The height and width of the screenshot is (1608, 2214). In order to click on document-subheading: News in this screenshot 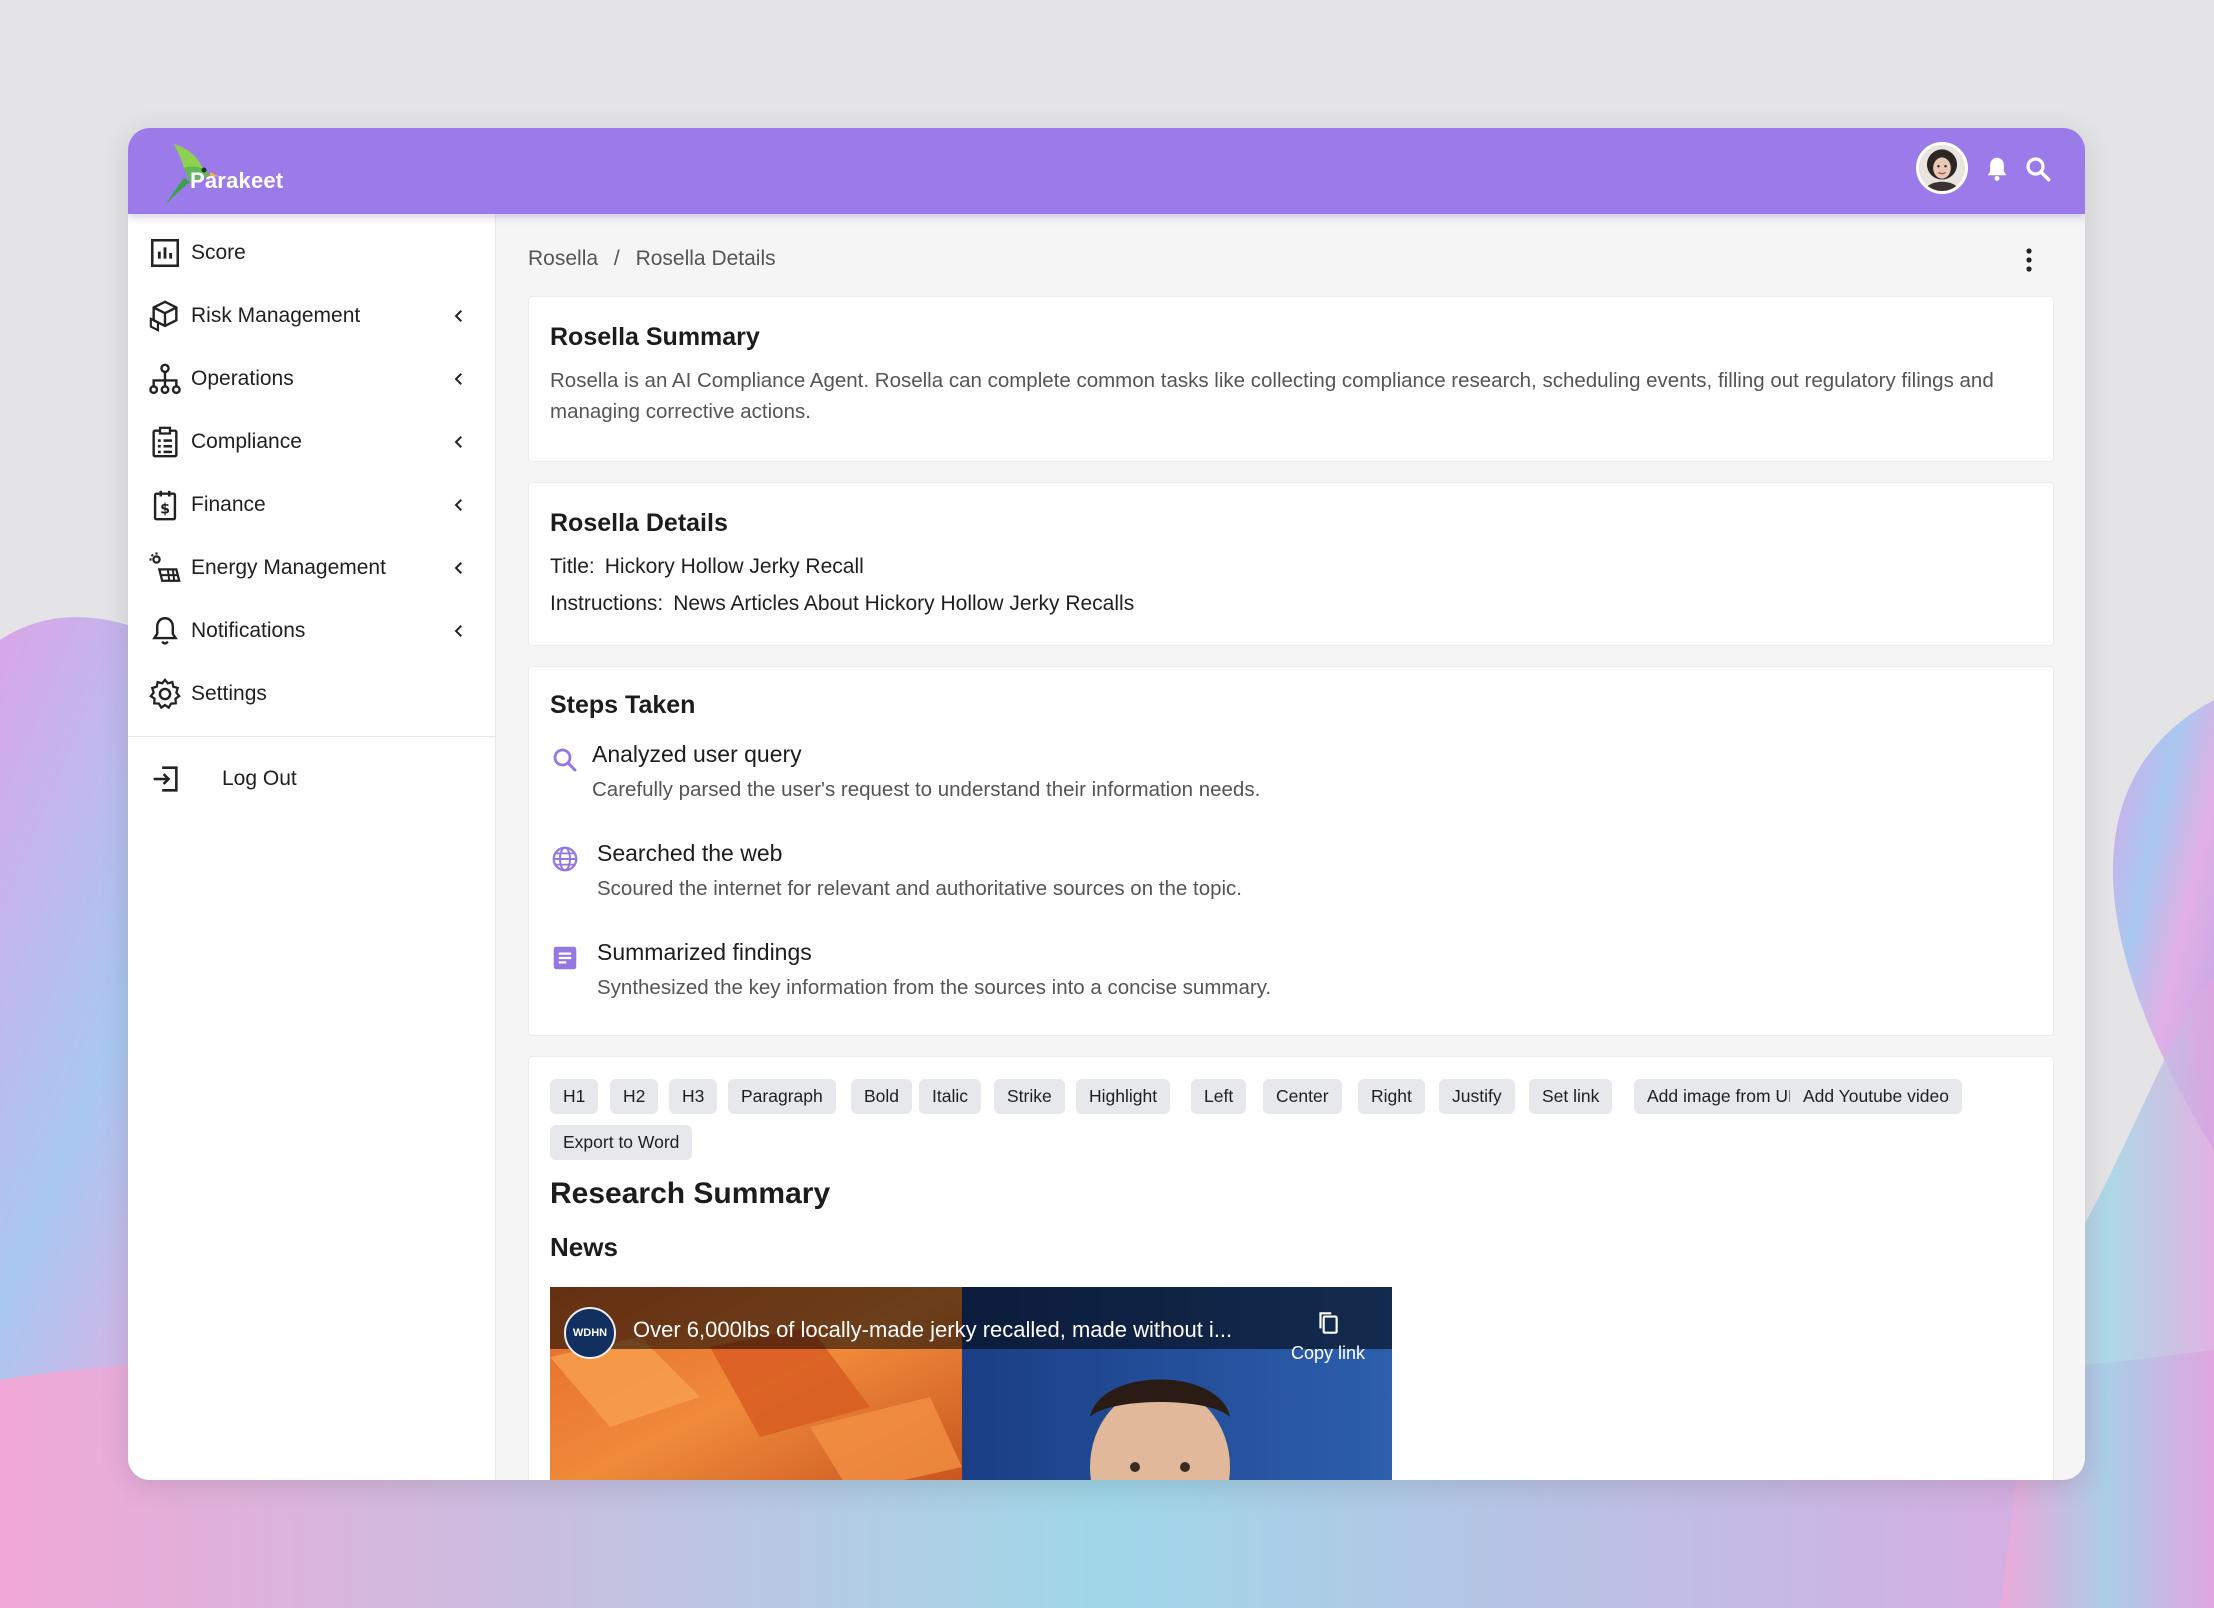, I will do `click(584, 1247)`.